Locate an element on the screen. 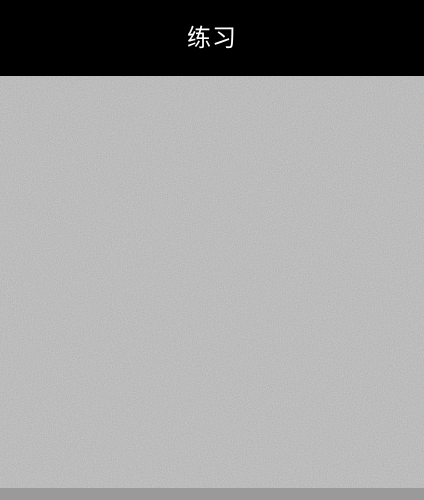  bottom-strip is located at coordinates (212, 494).